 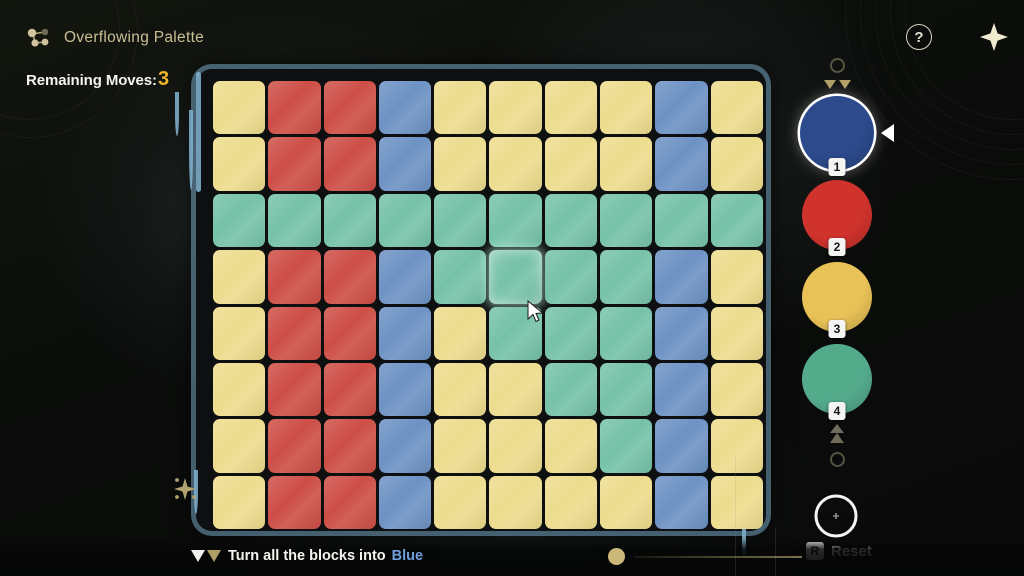 I want to click on palette-color-swatch: 2, so click(x=837, y=218).